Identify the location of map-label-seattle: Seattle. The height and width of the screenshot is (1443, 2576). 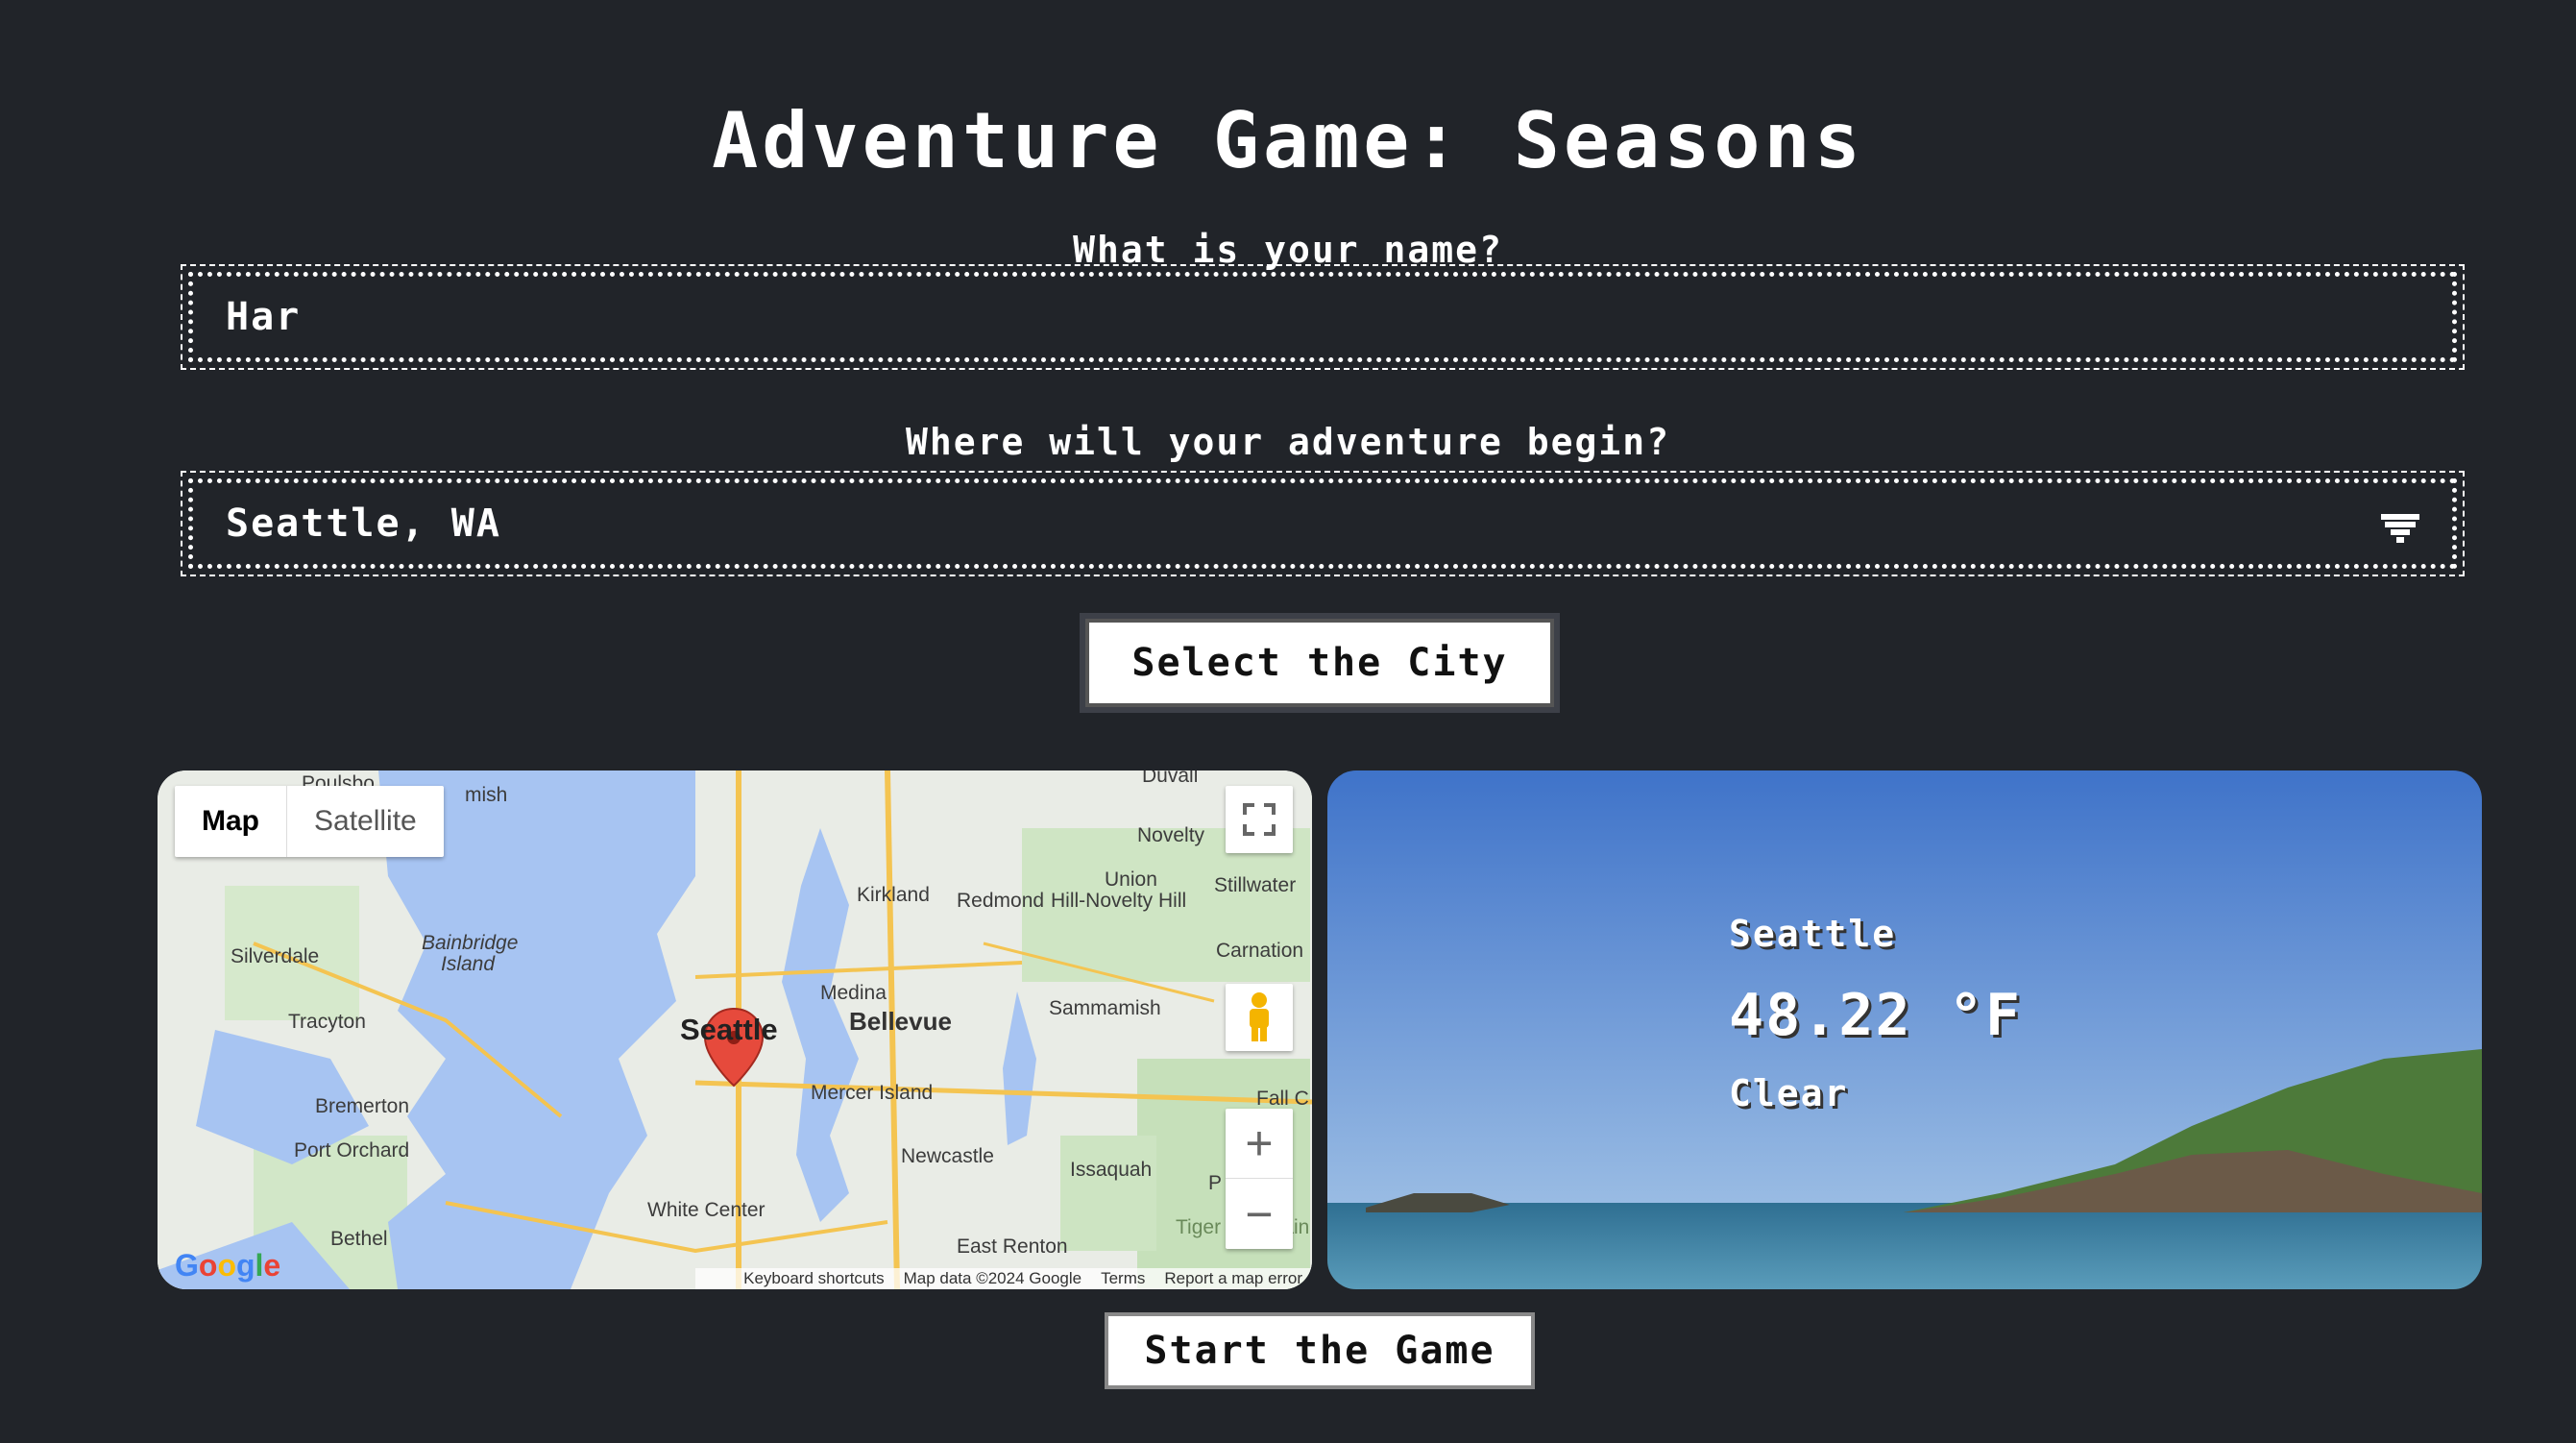
(729, 1029).